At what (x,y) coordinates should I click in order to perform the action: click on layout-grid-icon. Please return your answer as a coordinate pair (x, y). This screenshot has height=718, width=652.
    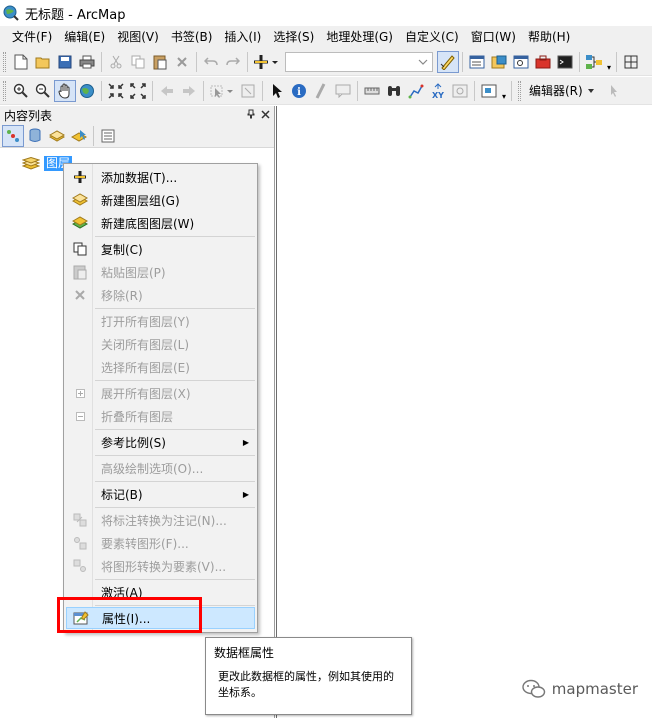
    Looking at the image, I should click on (631, 62).